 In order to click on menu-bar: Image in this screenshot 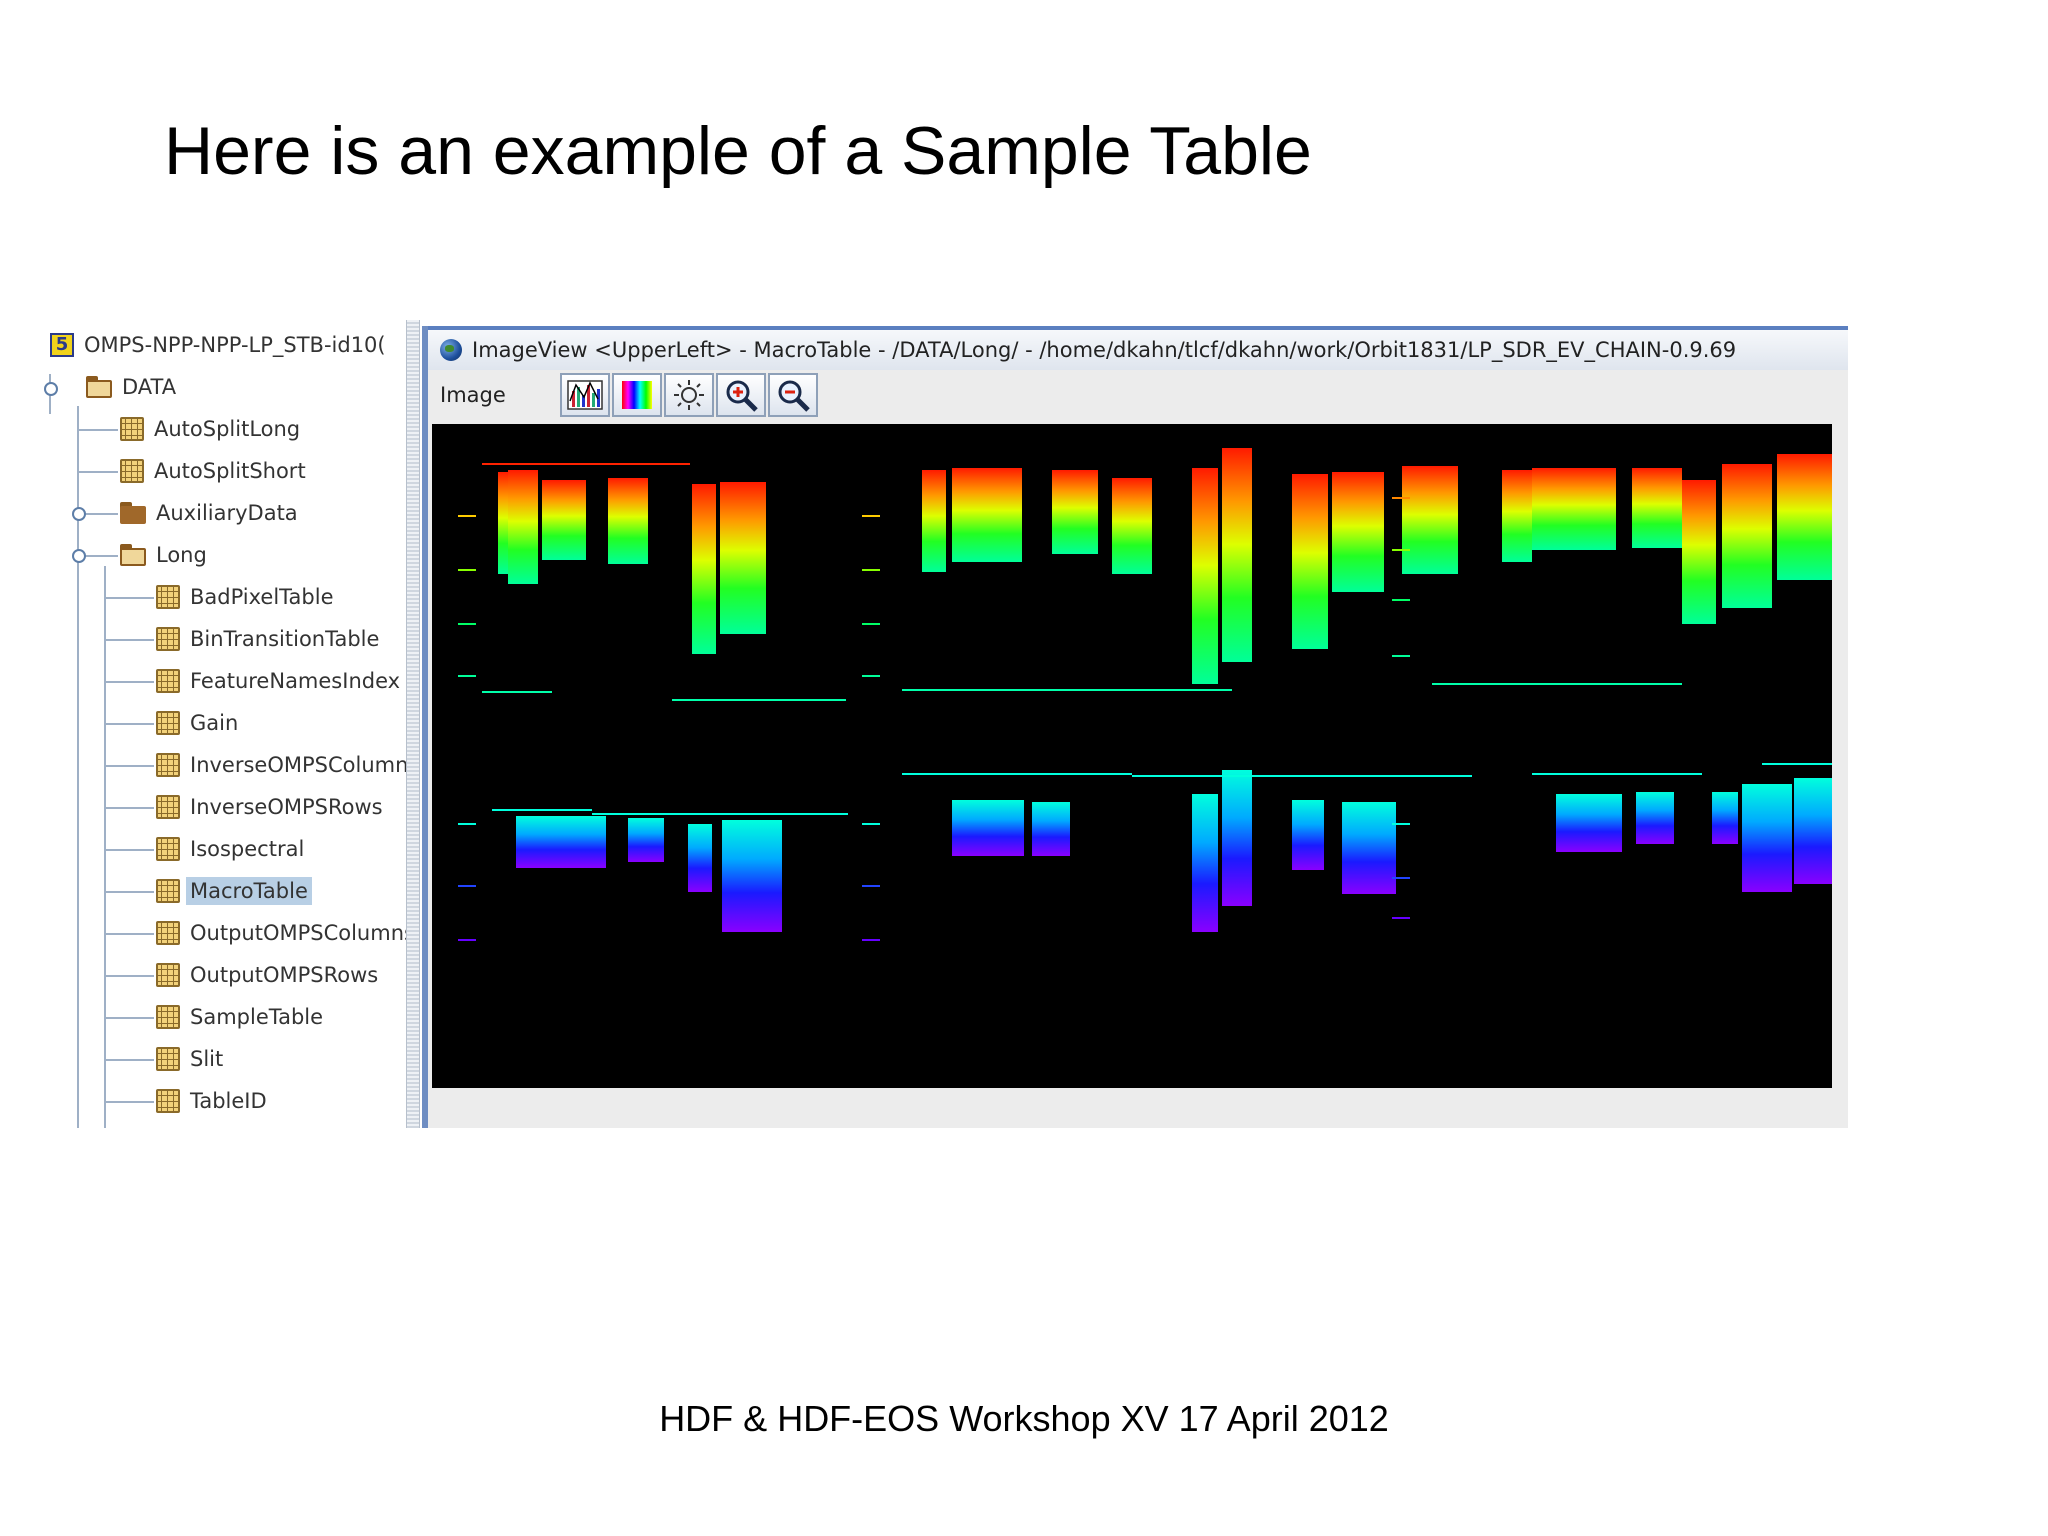, I will do `click(1138, 395)`.